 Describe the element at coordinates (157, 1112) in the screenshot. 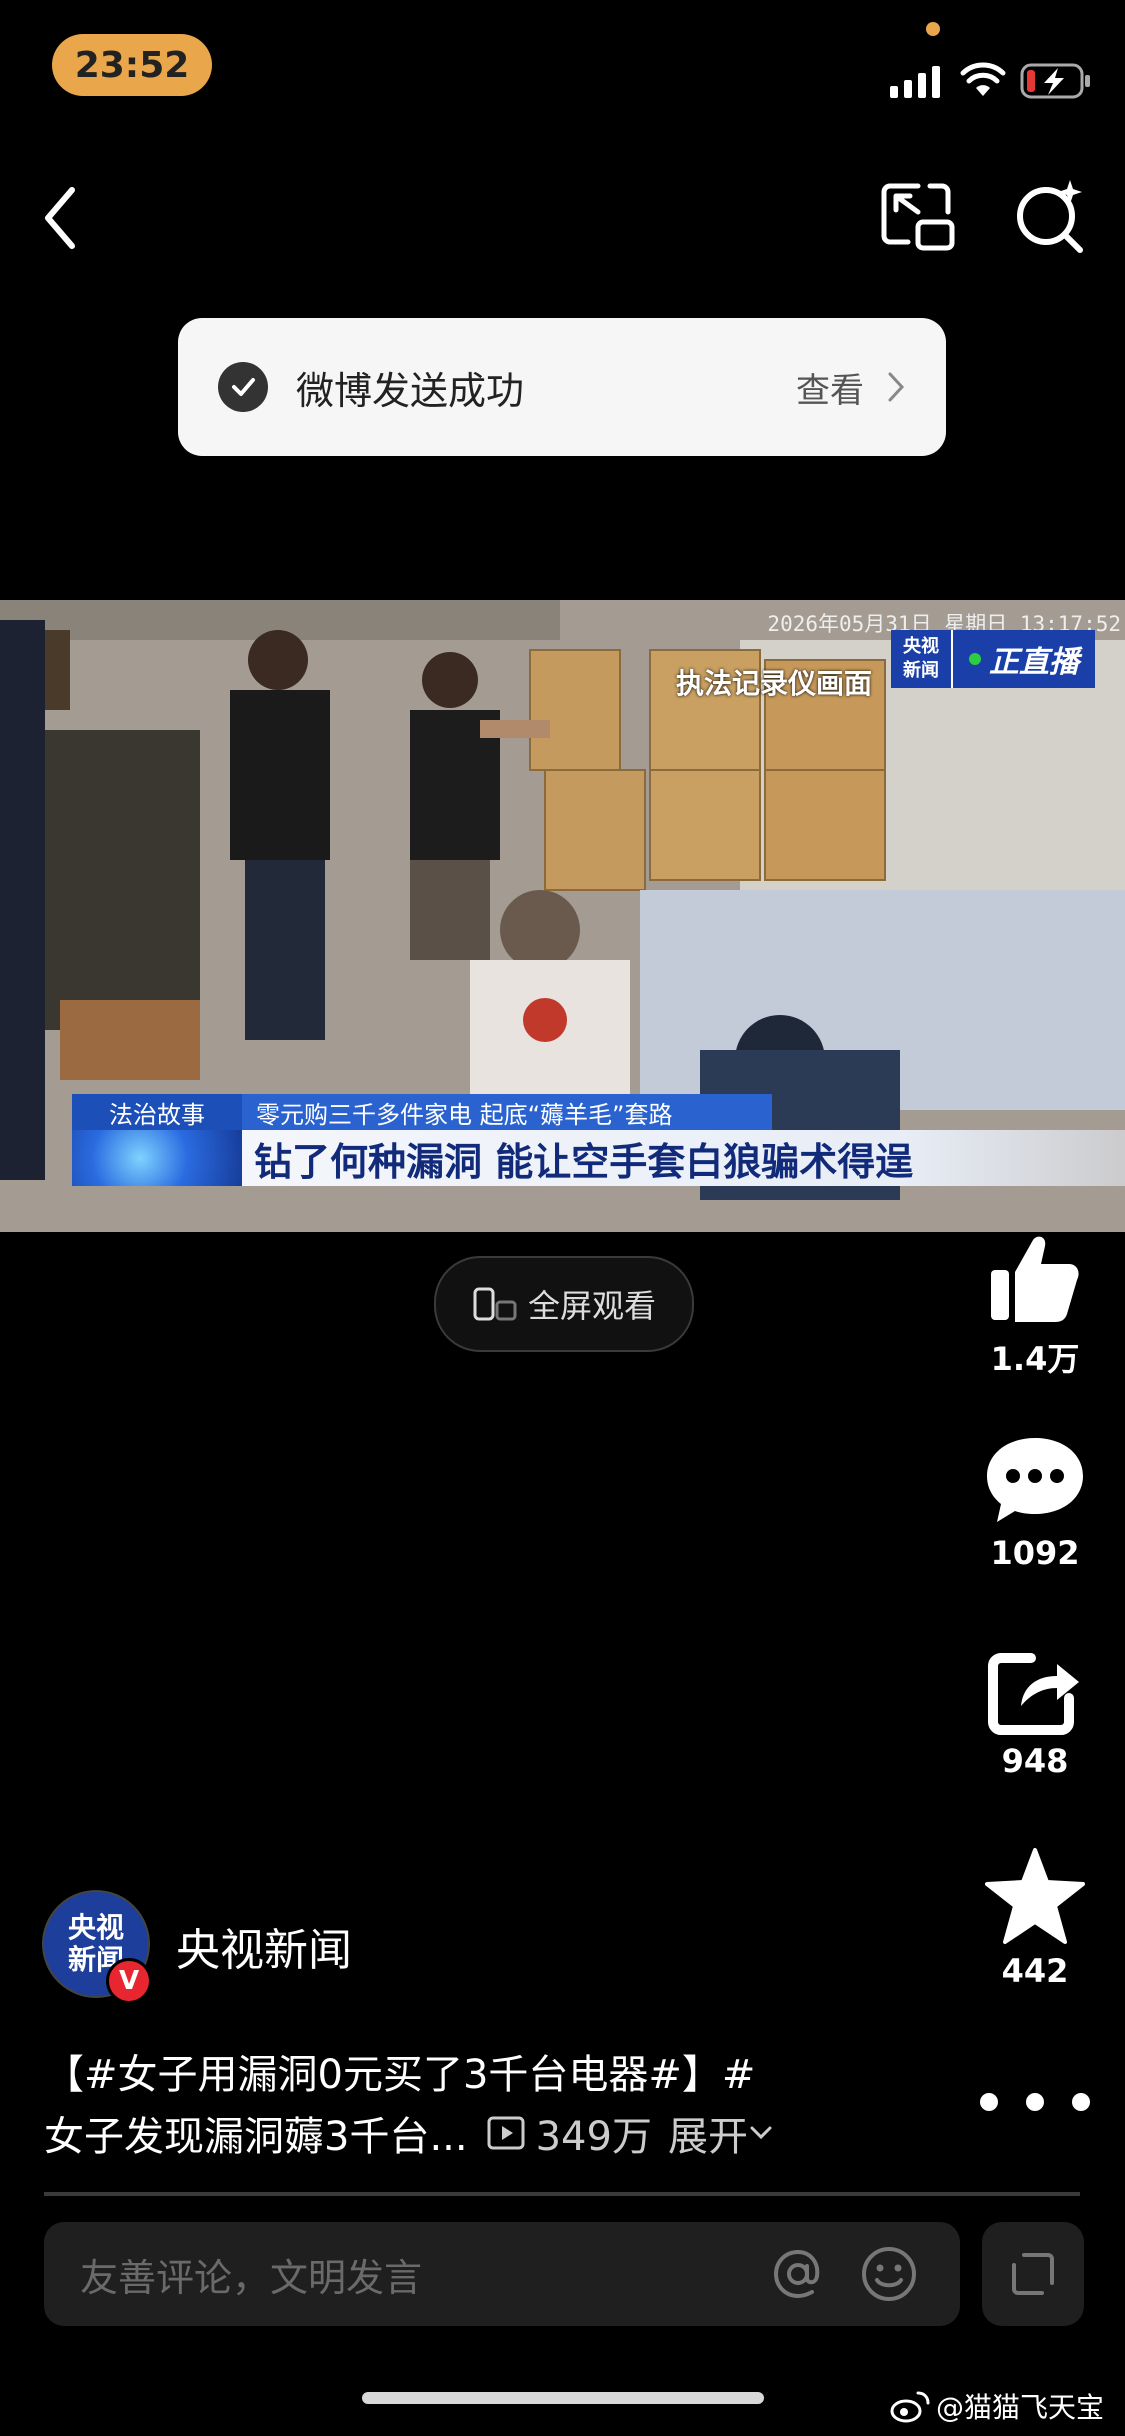

I see `program-tag: 法治故事` at that location.